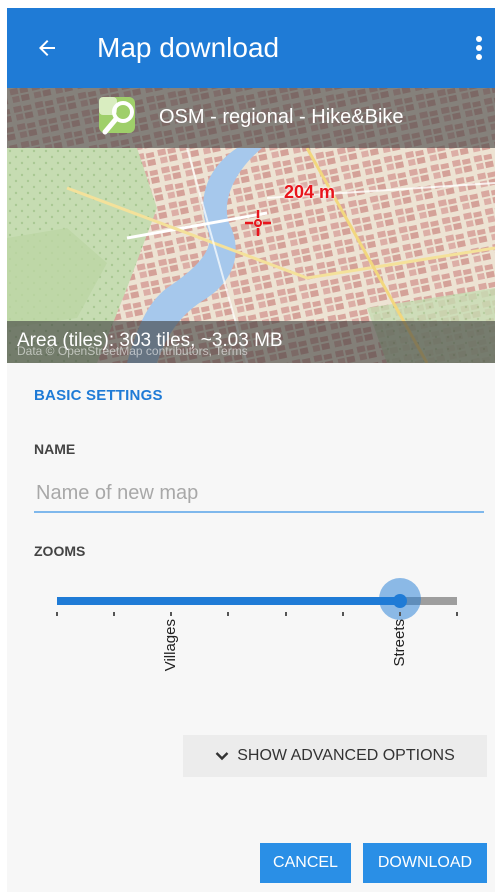 Image resolution: width=502 pixels, height=892 pixels. I want to click on more-options-button, so click(479, 48).